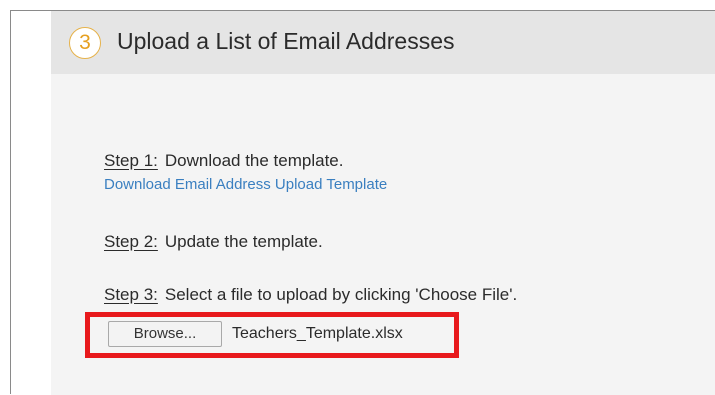 The width and height of the screenshot is (715, 395). What do you see at coordinates (131, 160) in the screenshot?
I see `step-1-label: Step 1:` at bounding box center [131, 160].